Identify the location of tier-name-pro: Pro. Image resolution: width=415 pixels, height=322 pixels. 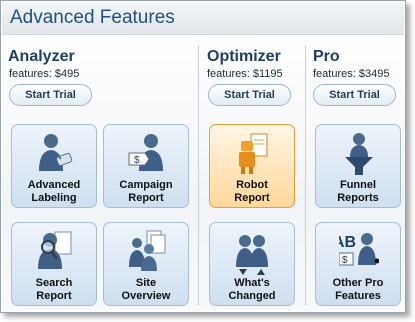
(326, 56).